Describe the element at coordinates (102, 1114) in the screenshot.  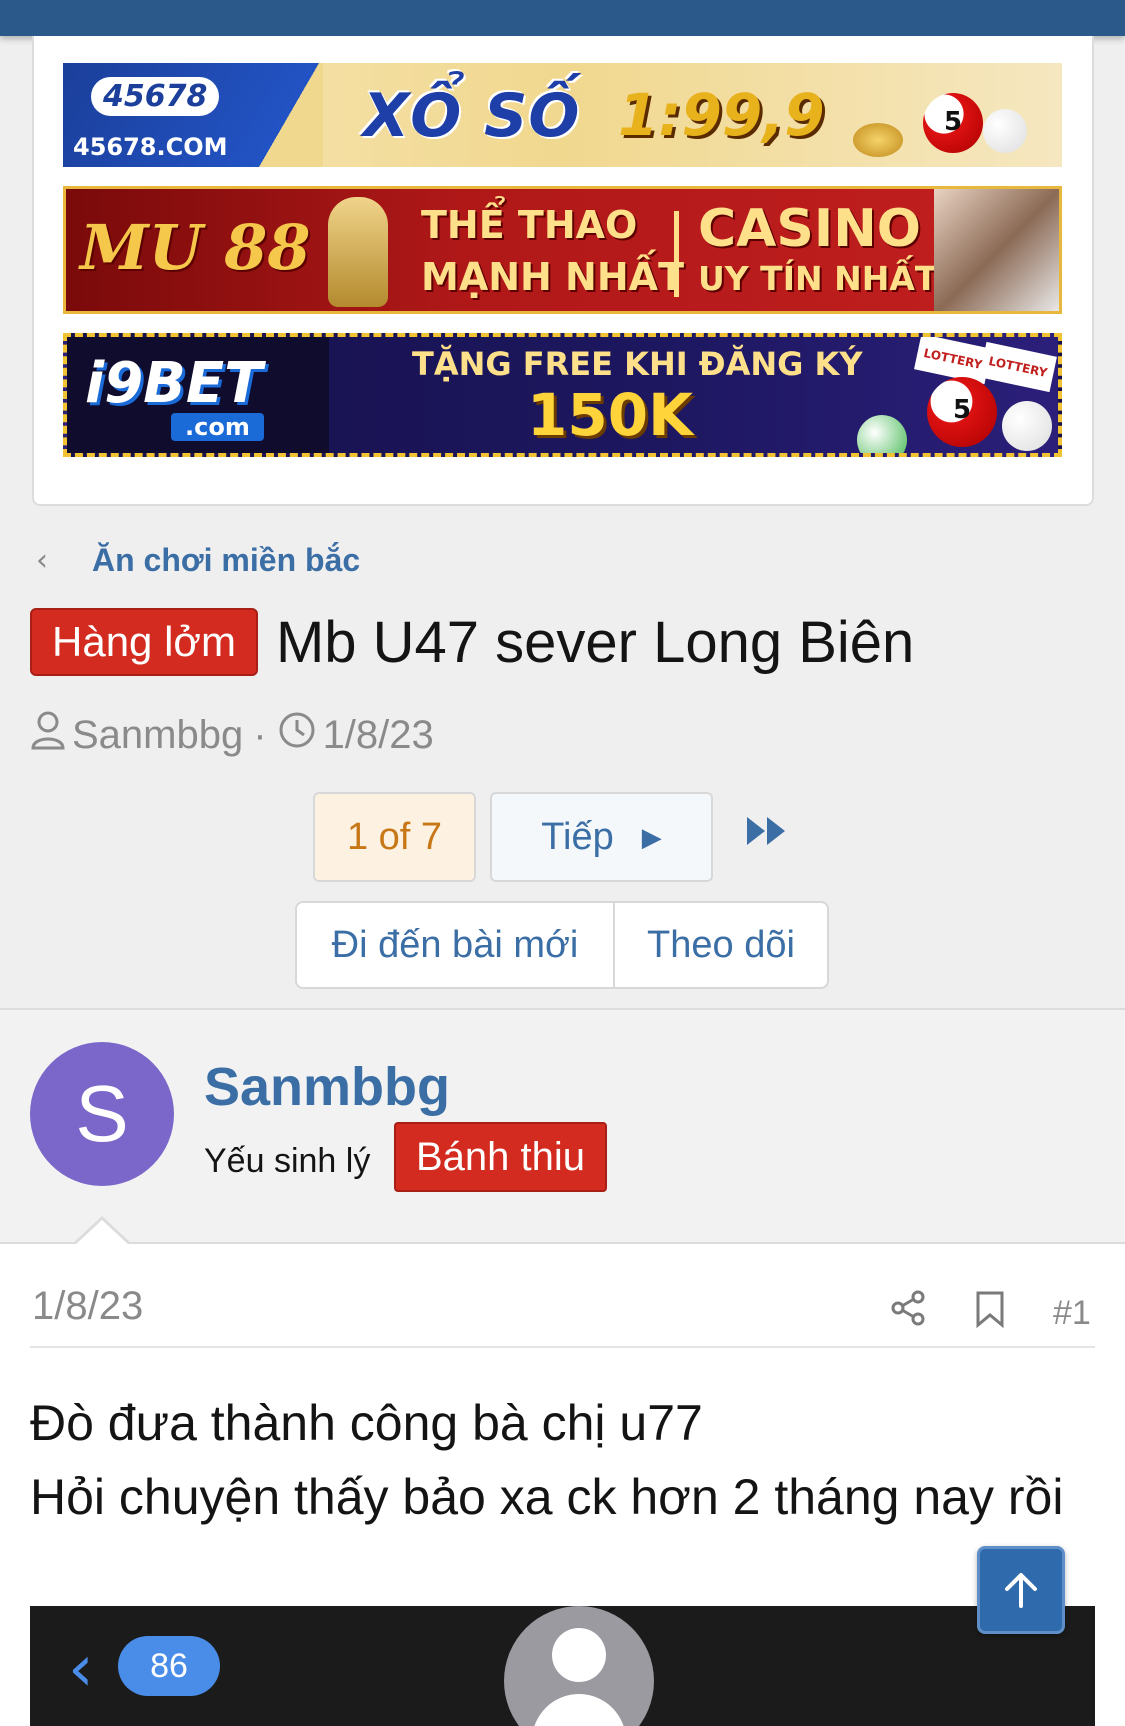
I see `avatar: S` at that location.